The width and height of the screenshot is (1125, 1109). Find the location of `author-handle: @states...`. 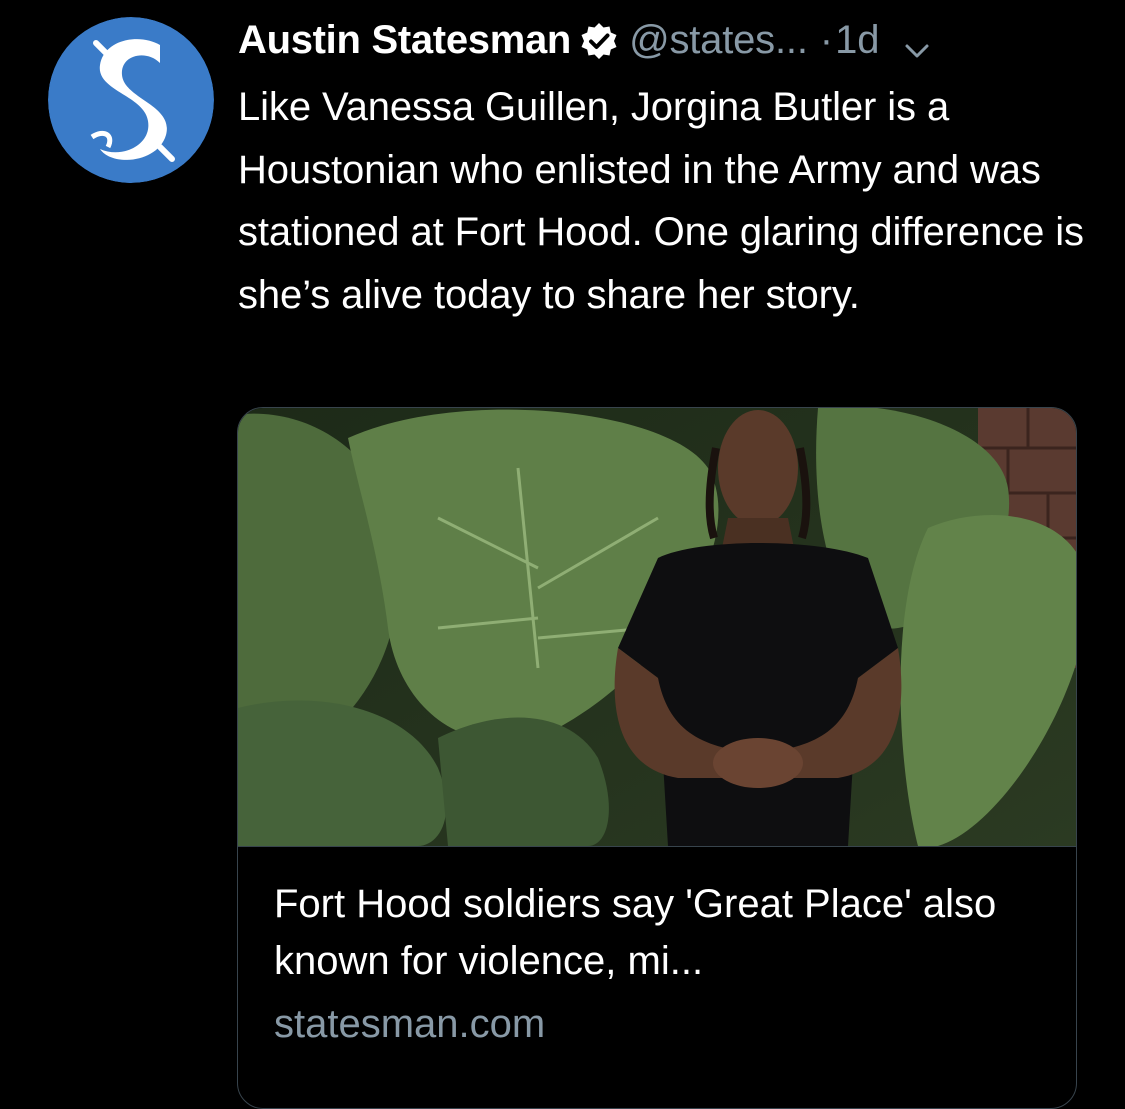

author-handle: @states... is located at coordinates (718, 40).